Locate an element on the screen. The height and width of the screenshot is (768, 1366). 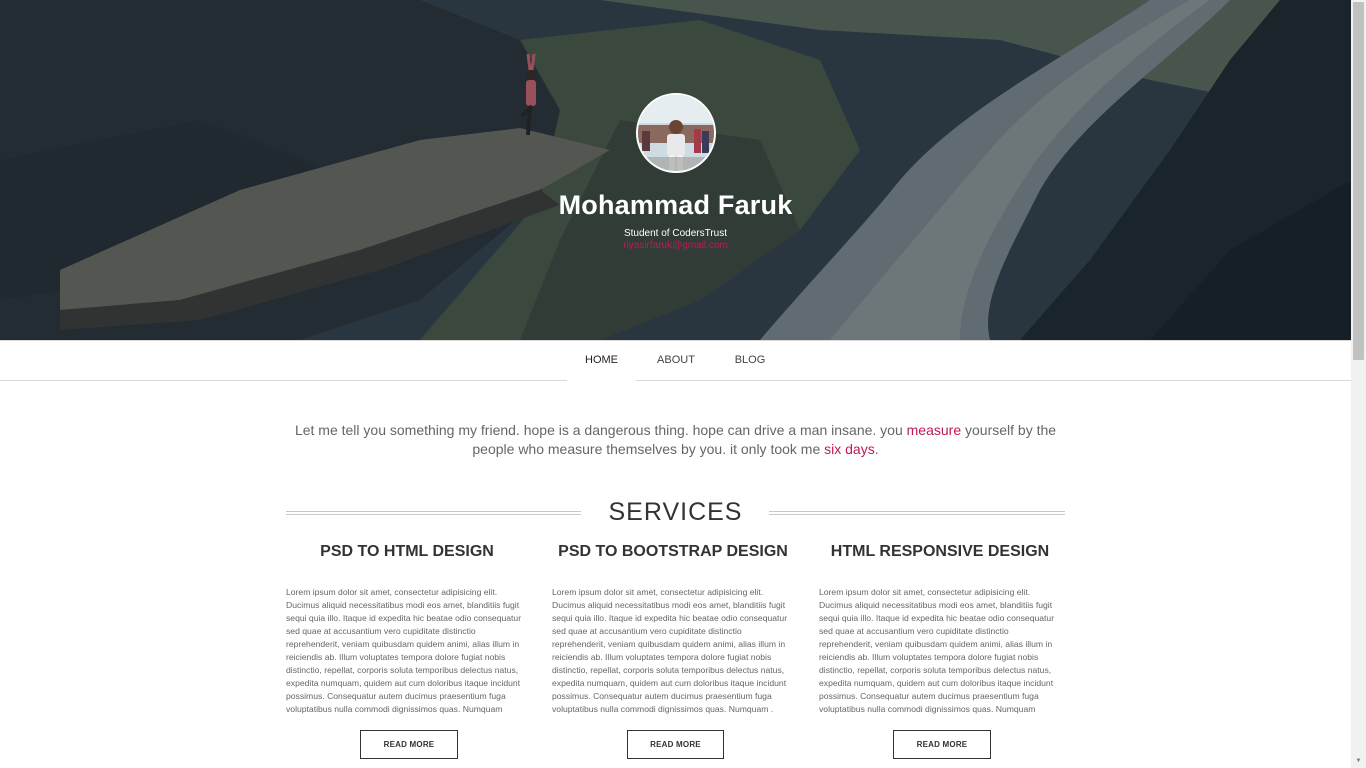
scroll-down-arrow-icon: ▼ is located at coordinates (1358, 761).